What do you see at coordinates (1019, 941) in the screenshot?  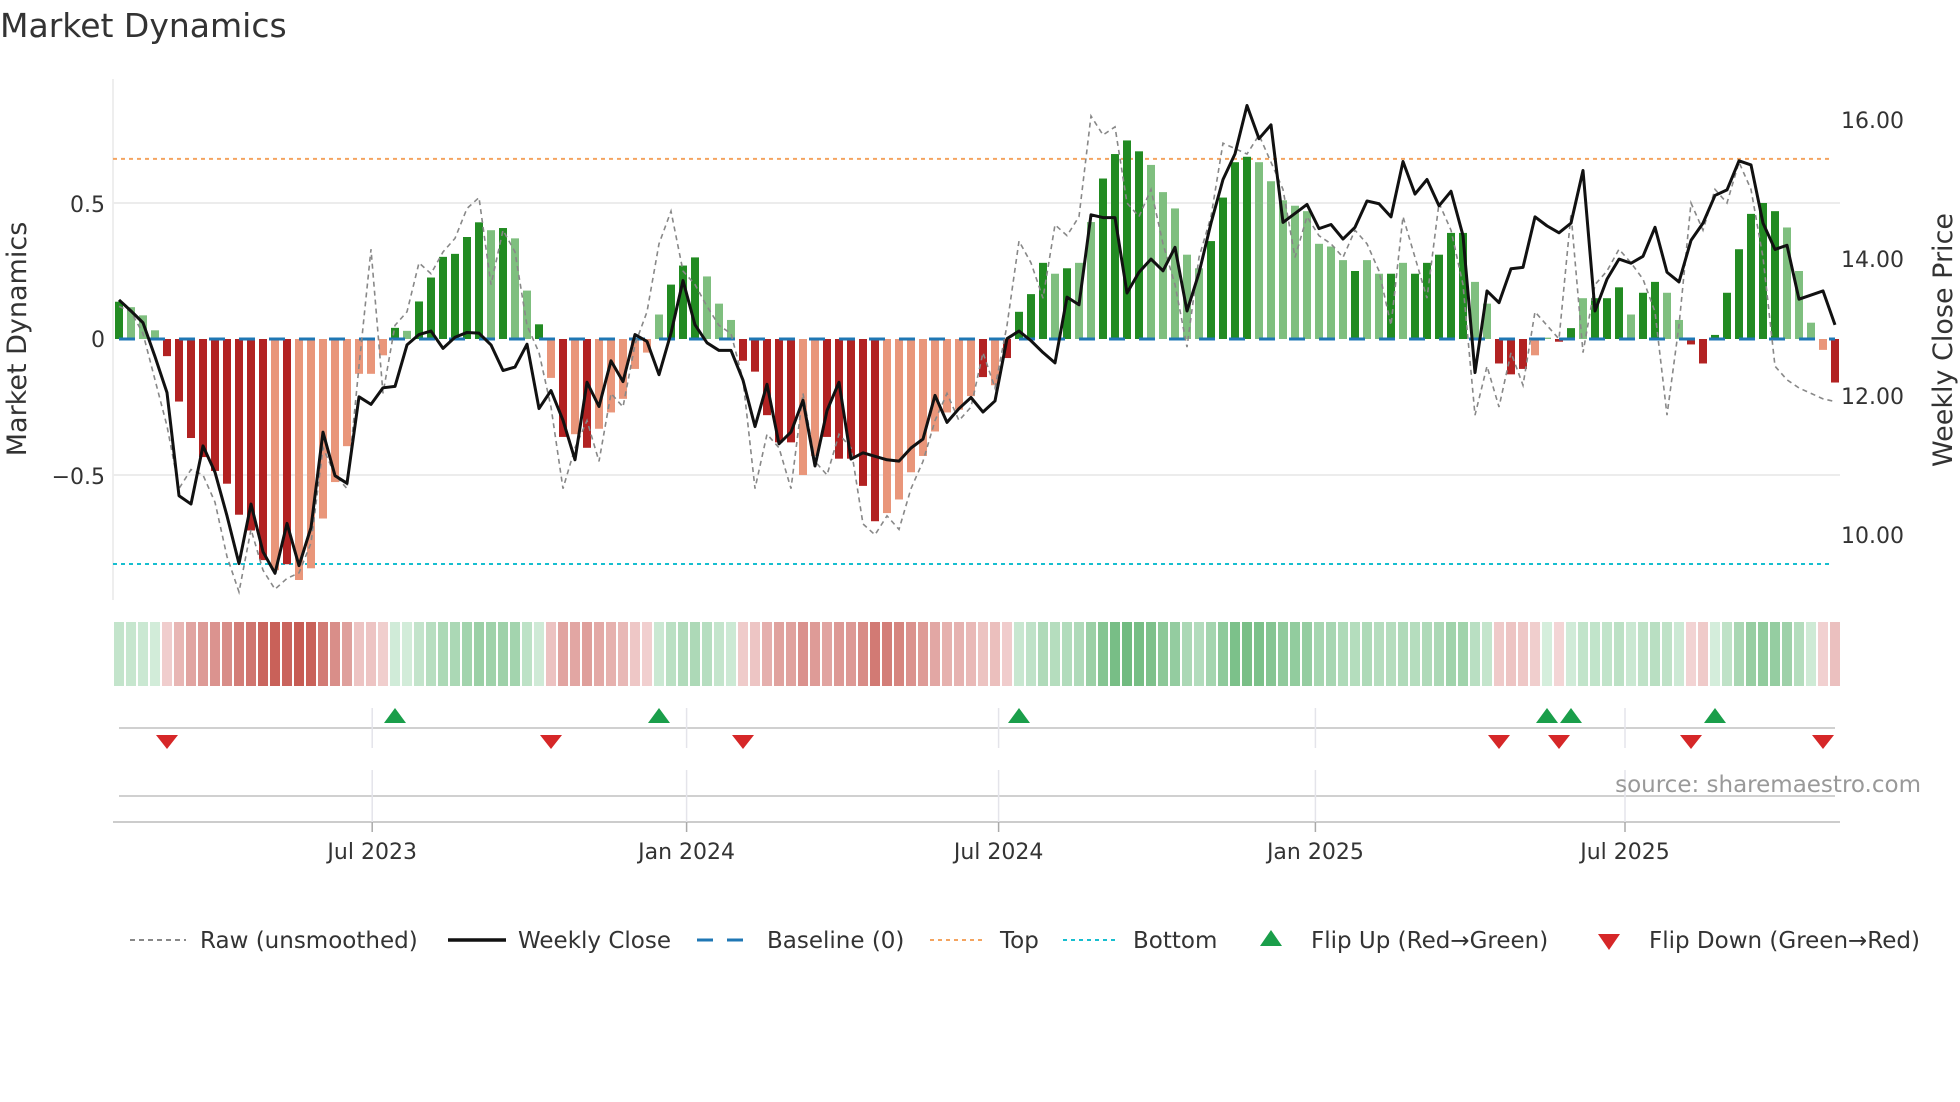 I see `legend-top-label: Top` at bounding box center [1019, 941].